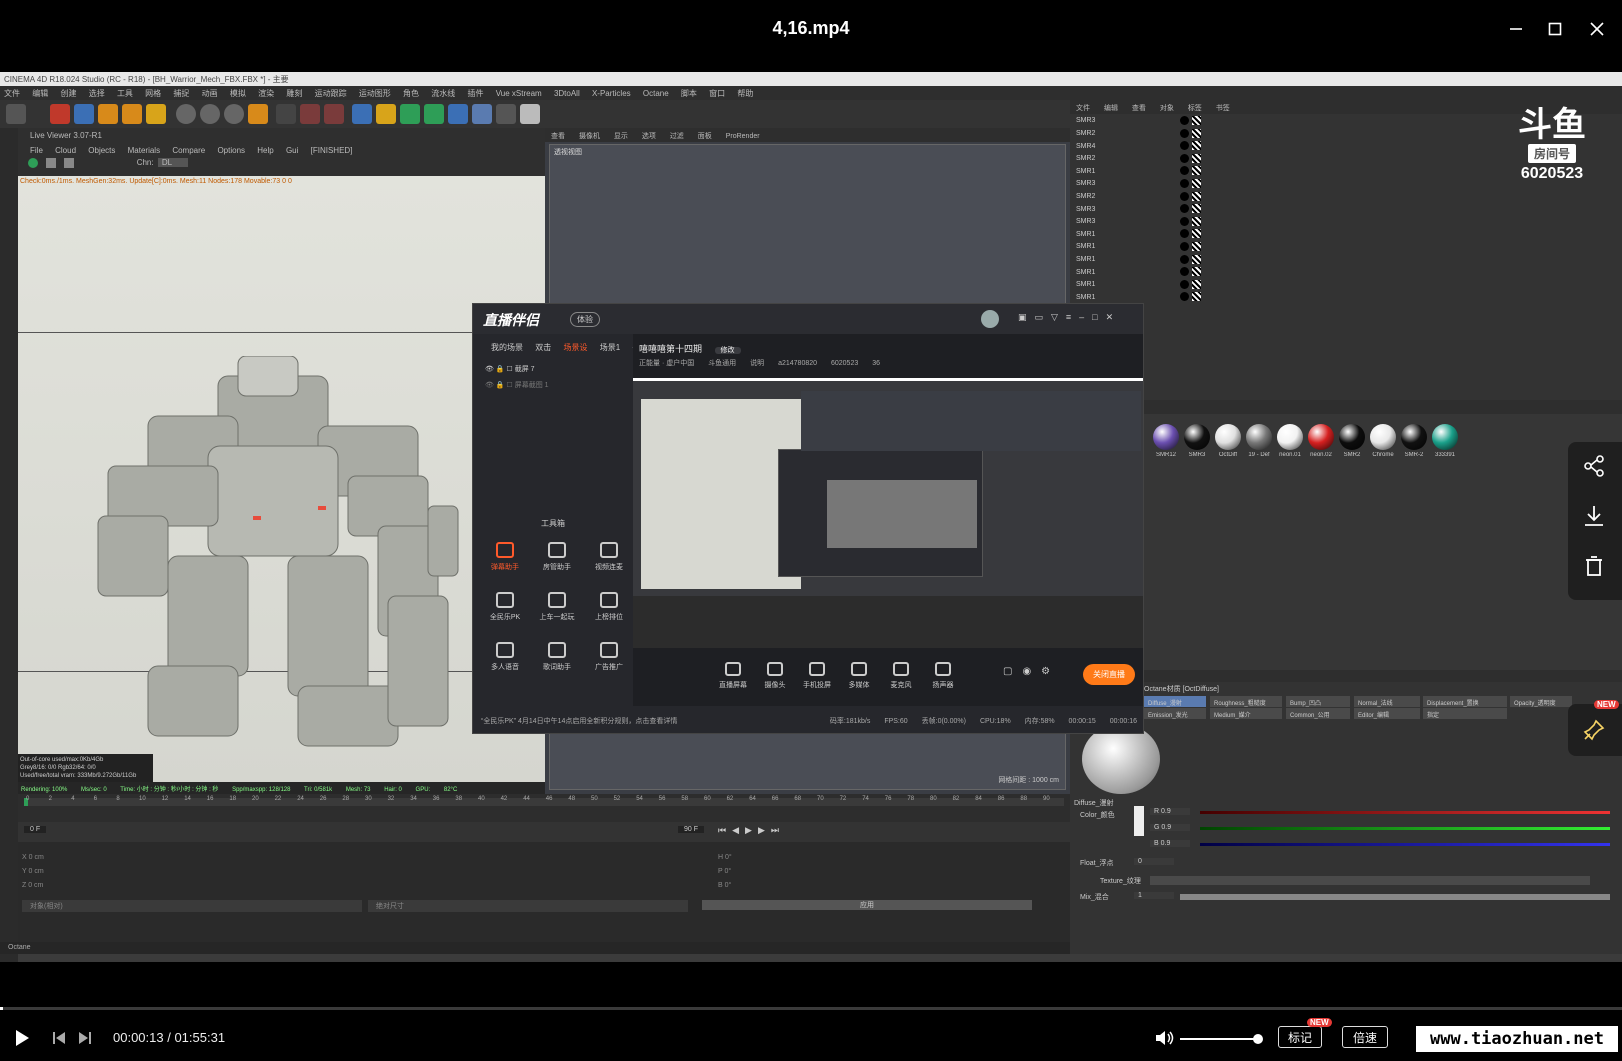  Describe the element at coordinates (1594, 468) in the screenshot. I see `share-button` at that location.